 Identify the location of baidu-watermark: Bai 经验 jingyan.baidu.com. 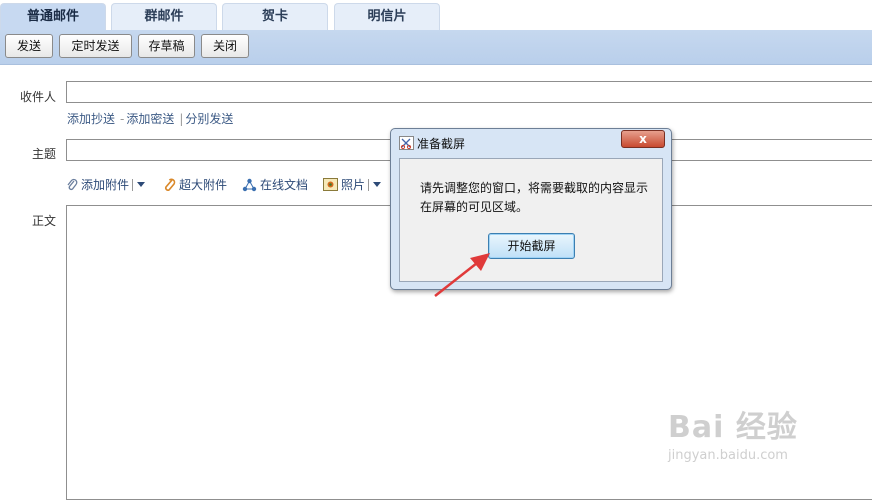
(733, 432).